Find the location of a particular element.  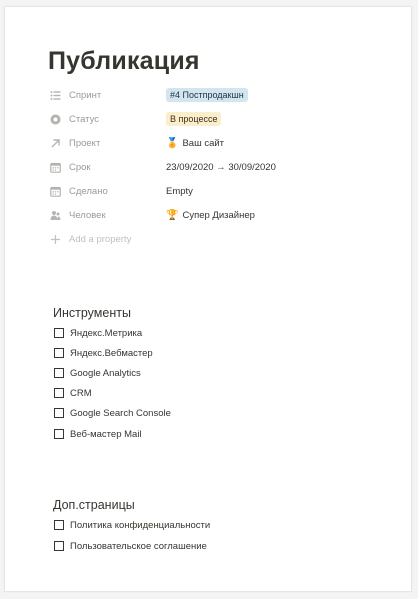

project-link: Ваш сайт is located at coordinates (203, 143).